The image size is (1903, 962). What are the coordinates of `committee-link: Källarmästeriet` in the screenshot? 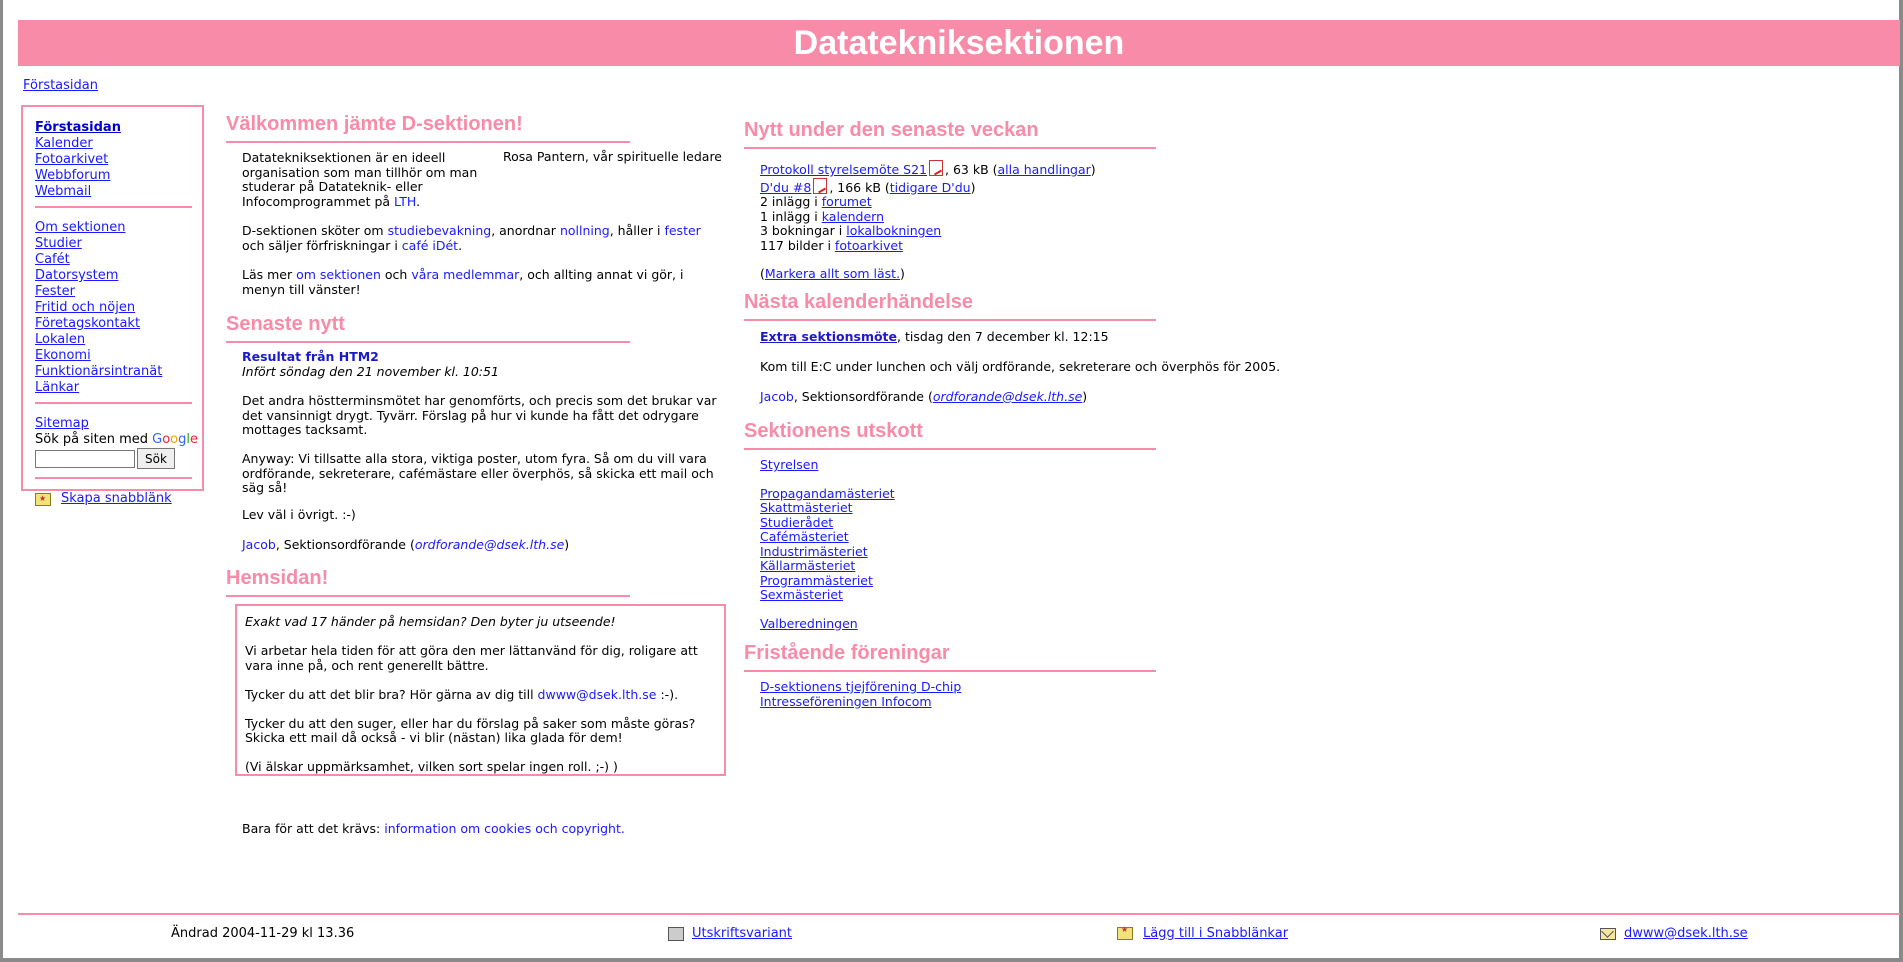 It's located at (807, 565).